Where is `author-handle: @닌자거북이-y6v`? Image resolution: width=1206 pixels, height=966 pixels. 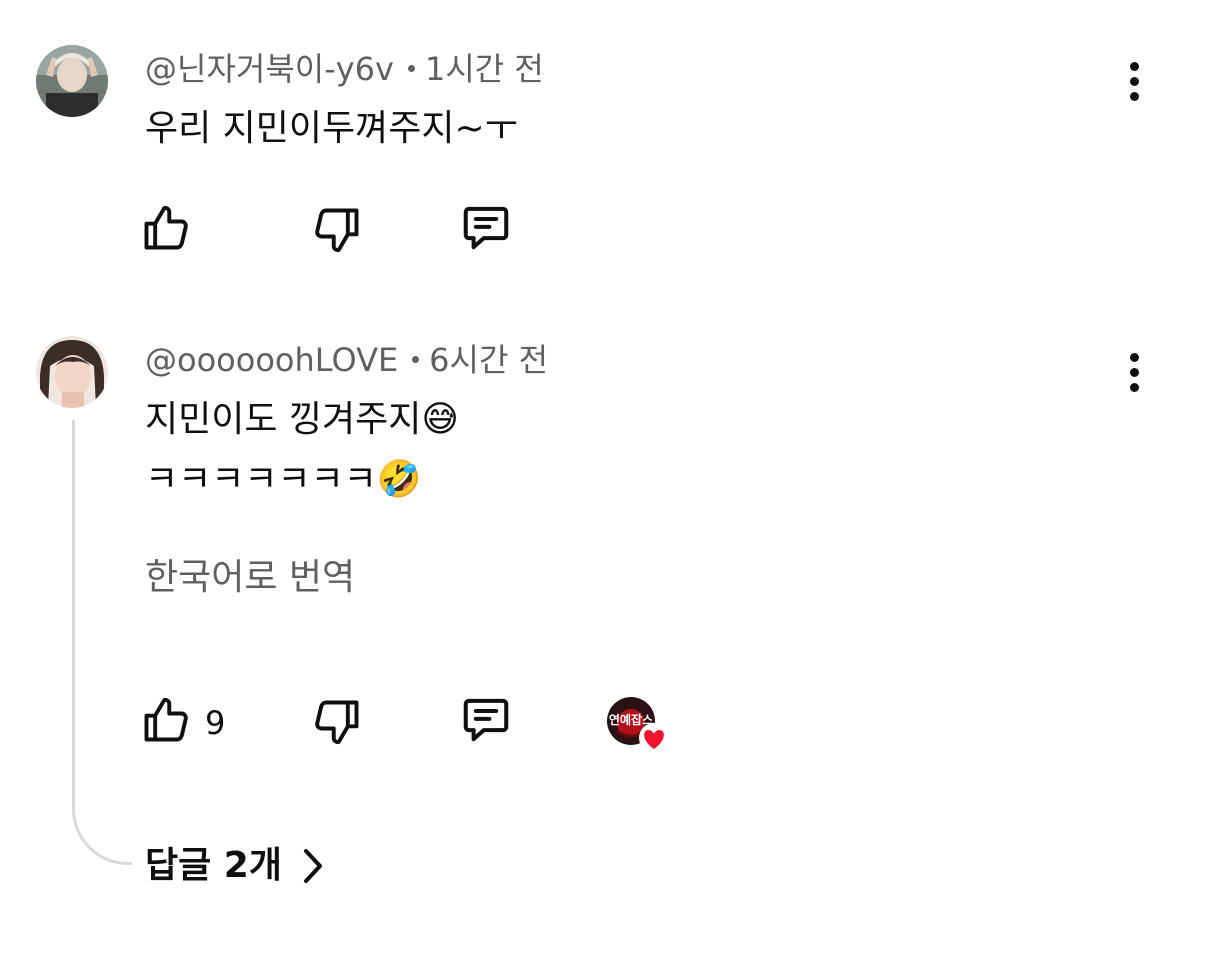
author-handle: @닌자거북이-y6v is located at coordinates (269, 69).